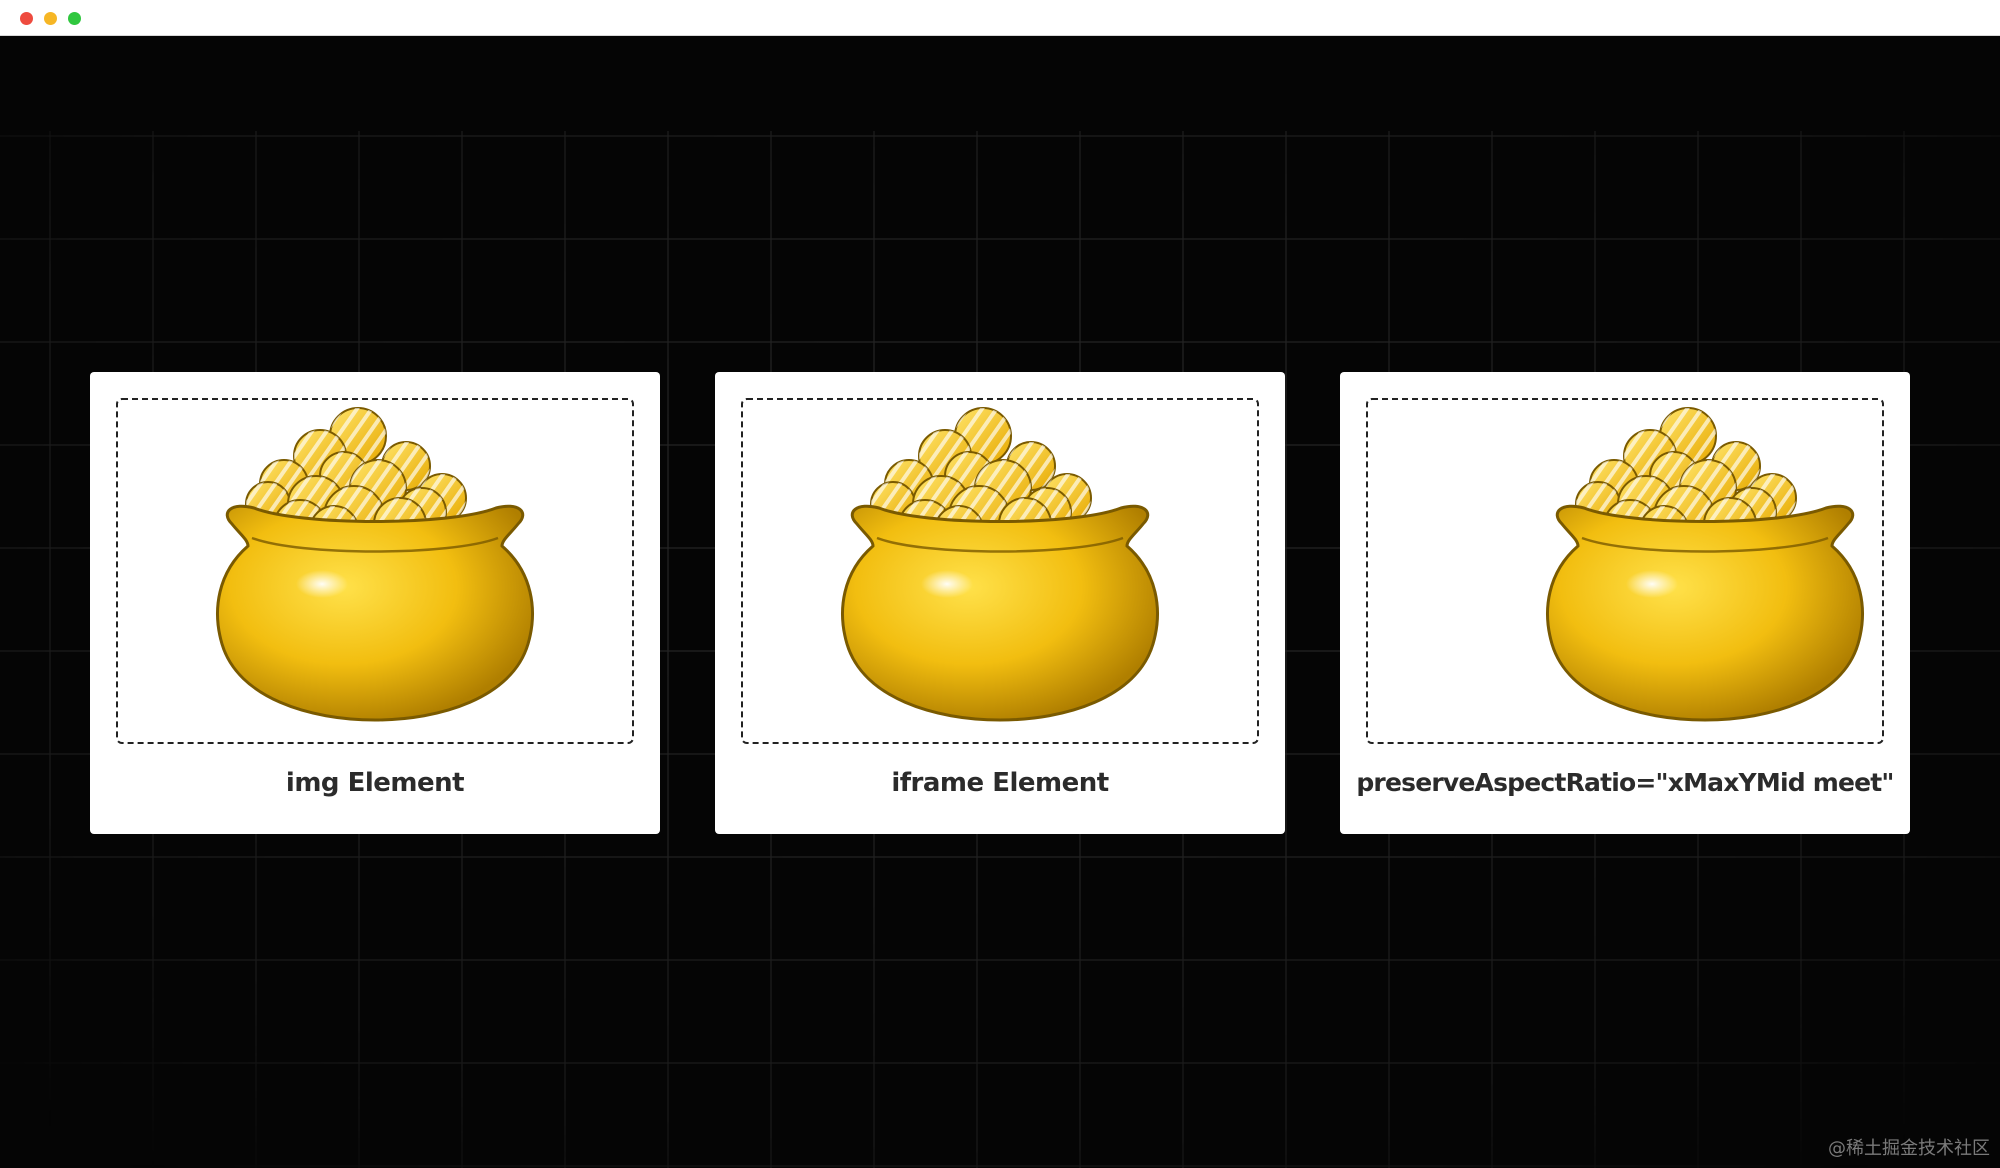 This screenshot has width=2000, height=1168. What do you see at coordinates (26, 18) in the screenshot?
I see `close-window-button` at bounding box center [26, 18].